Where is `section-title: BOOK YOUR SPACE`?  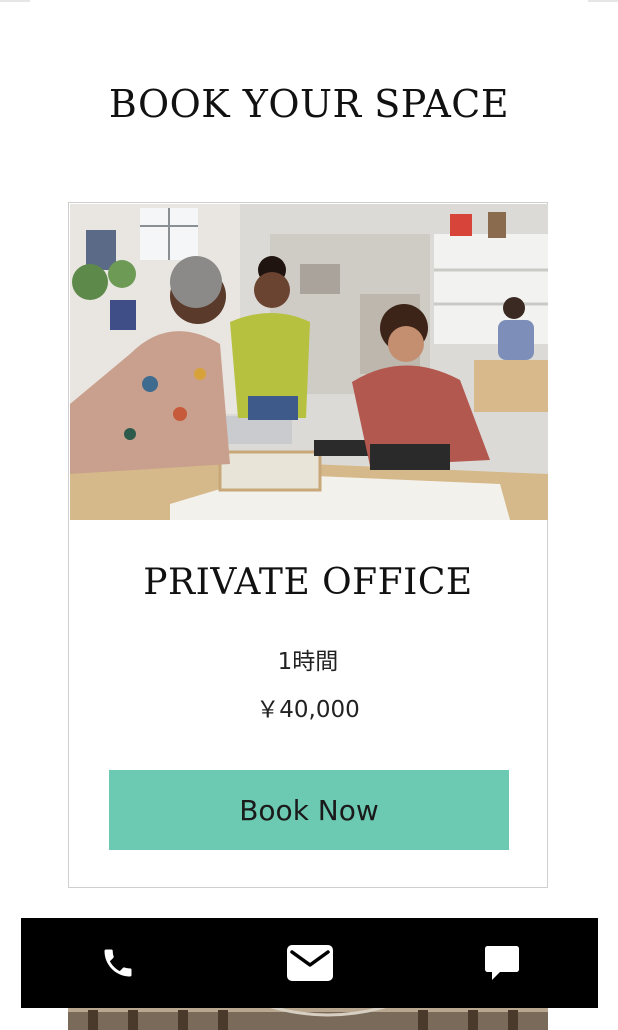 section-title: BOOK YOUR SPACE is located at coordinates (309, 104).